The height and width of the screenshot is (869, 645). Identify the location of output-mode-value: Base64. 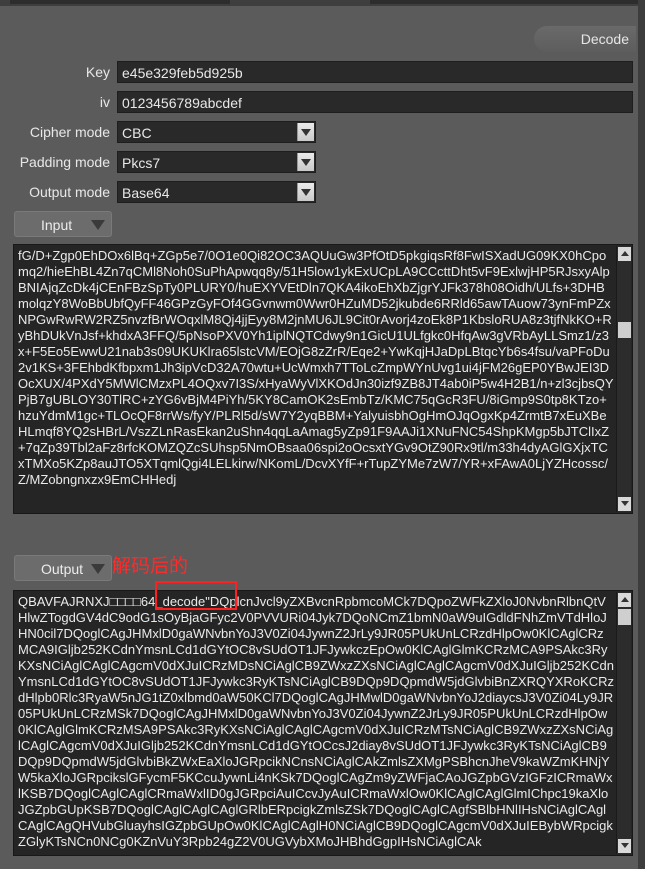
(146, 193).